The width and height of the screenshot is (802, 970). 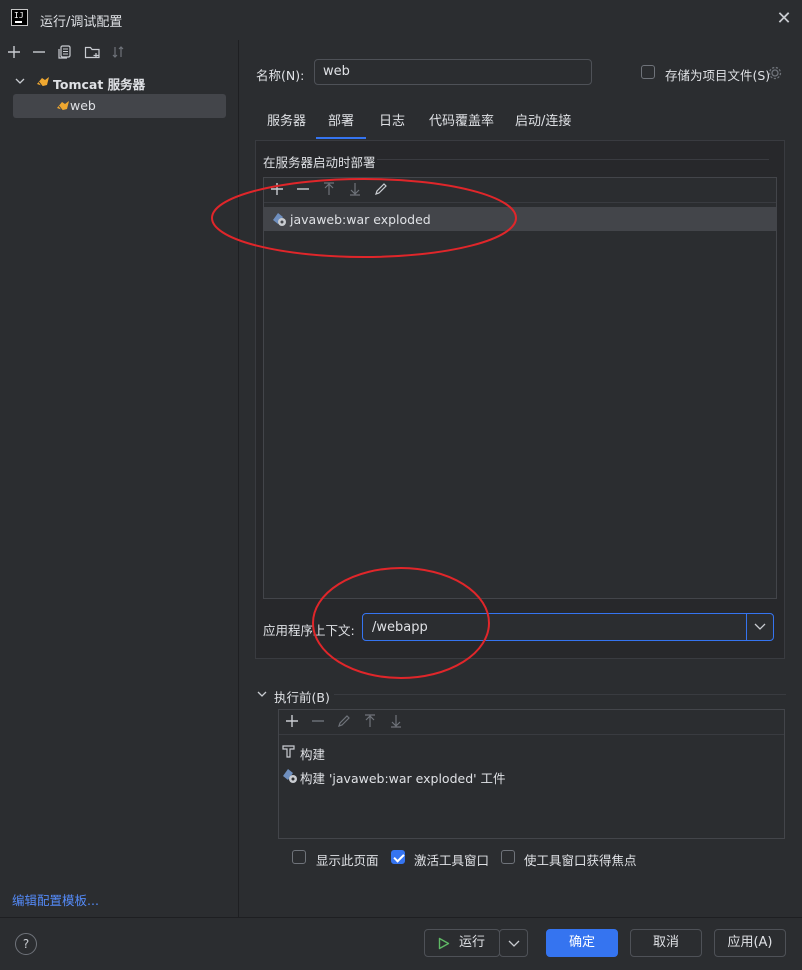 What do you see at coordinates (461, 119) in the screenshot?
I see `tab-code-coverage: 代码覆盖率` at bounding box center [461, 119].